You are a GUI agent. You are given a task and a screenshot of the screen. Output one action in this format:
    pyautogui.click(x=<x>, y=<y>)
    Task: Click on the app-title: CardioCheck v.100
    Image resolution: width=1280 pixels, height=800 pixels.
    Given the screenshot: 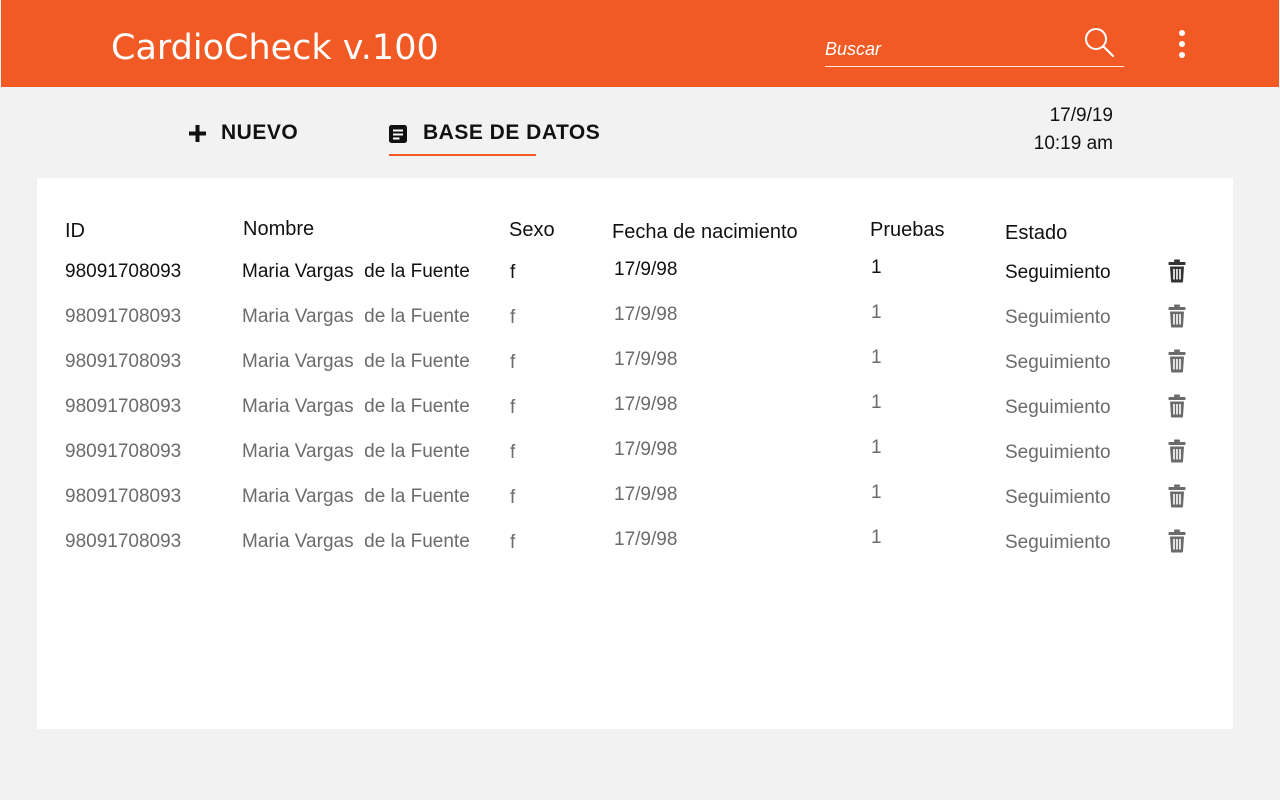 What is the action you would take?
    pyautogui.click(x=275, y=48)
    